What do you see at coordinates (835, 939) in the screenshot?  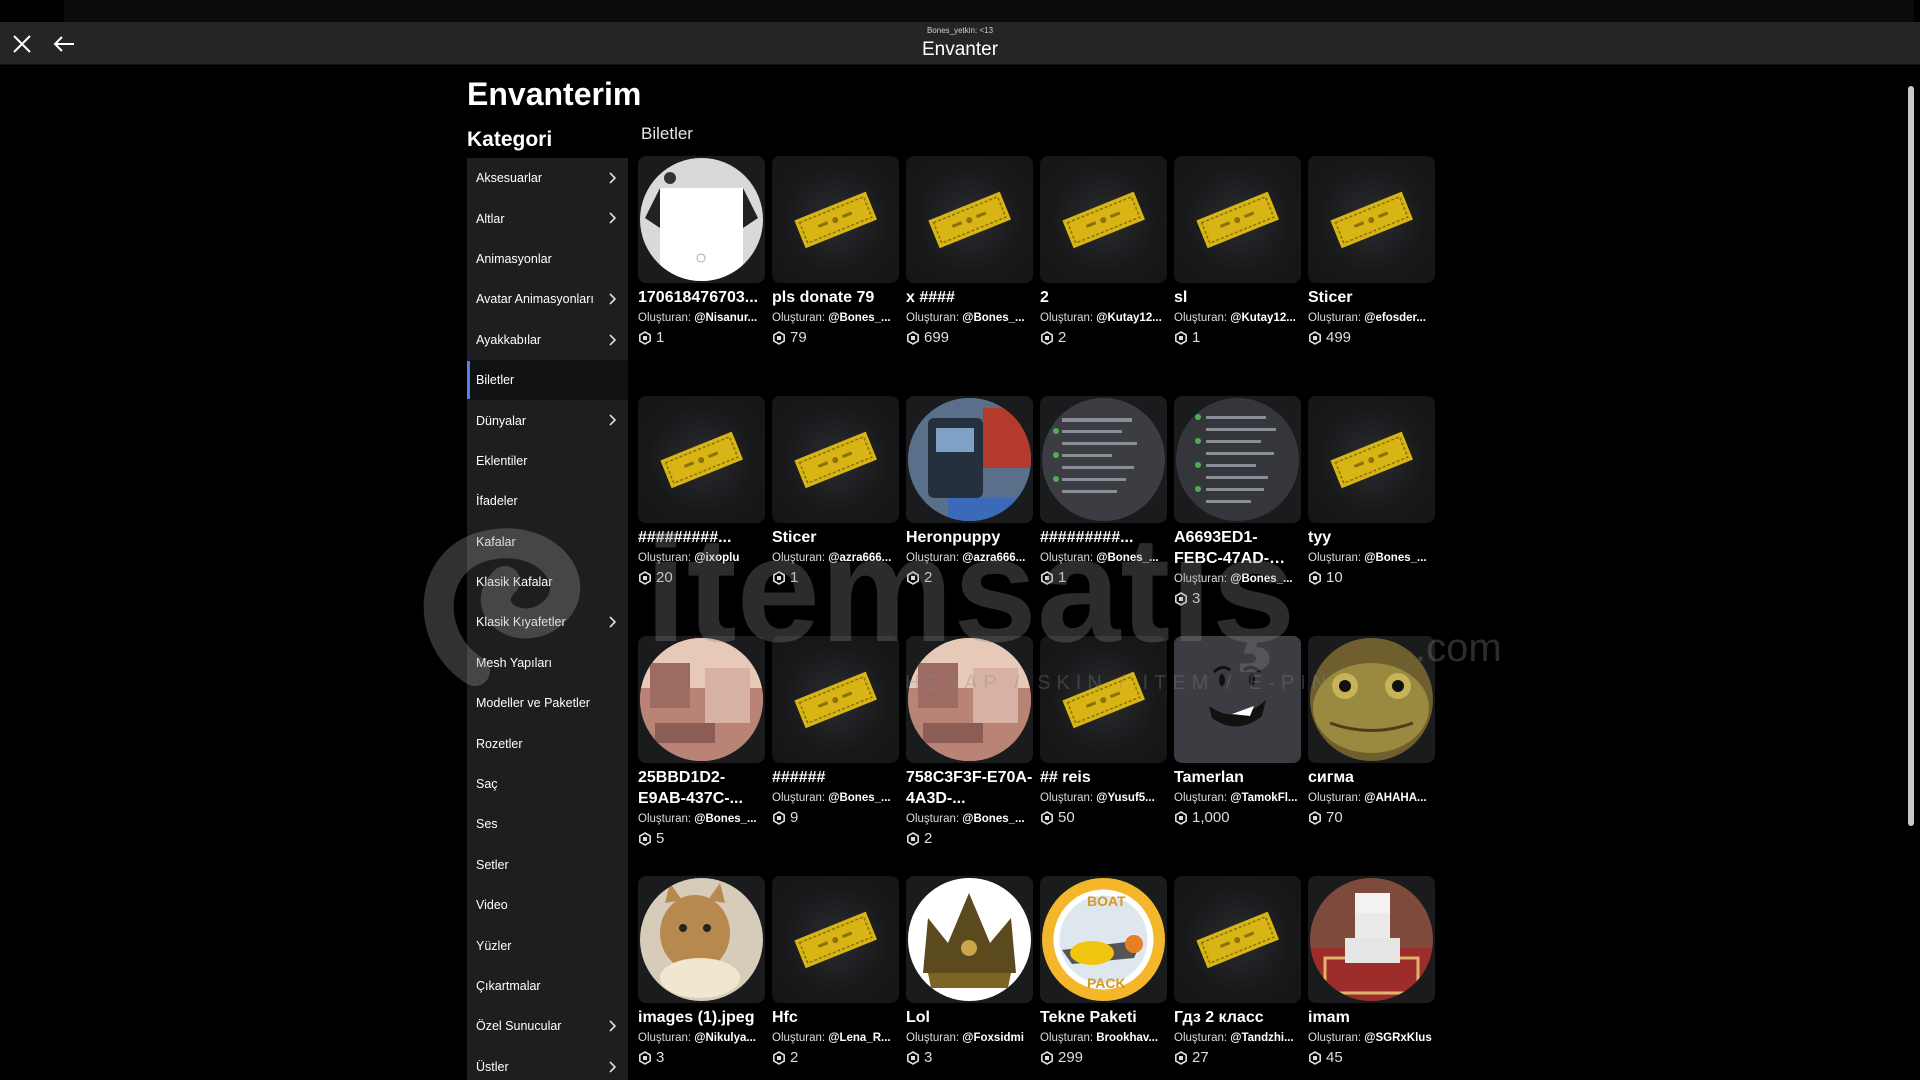 I see `ticket-icon` at bounding box center [835, 939].